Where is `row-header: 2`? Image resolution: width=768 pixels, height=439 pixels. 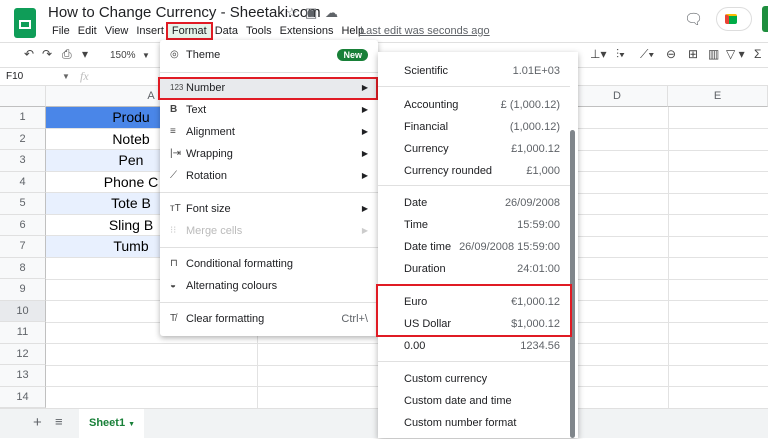
row-header: 2 is located at coordinates (23, 139).